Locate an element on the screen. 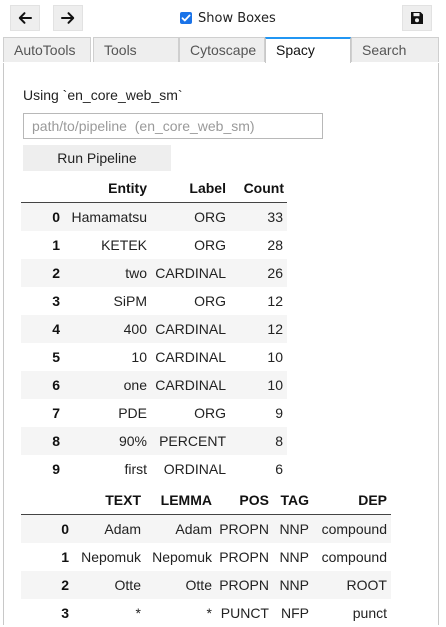 The image size is (446, 627). entity-cell: 400 is located at coordinates (135, 329).